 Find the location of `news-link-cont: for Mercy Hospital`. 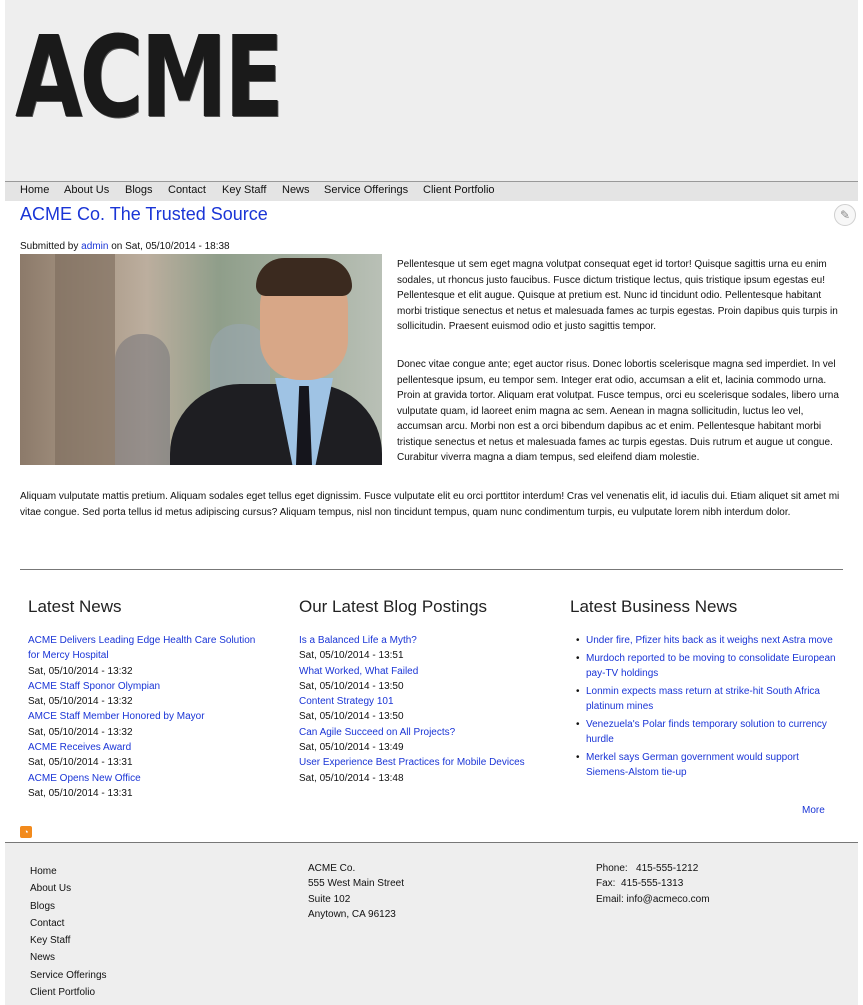

news-link-cont: for Mercy Hospital is located at coordinates (141, 655).